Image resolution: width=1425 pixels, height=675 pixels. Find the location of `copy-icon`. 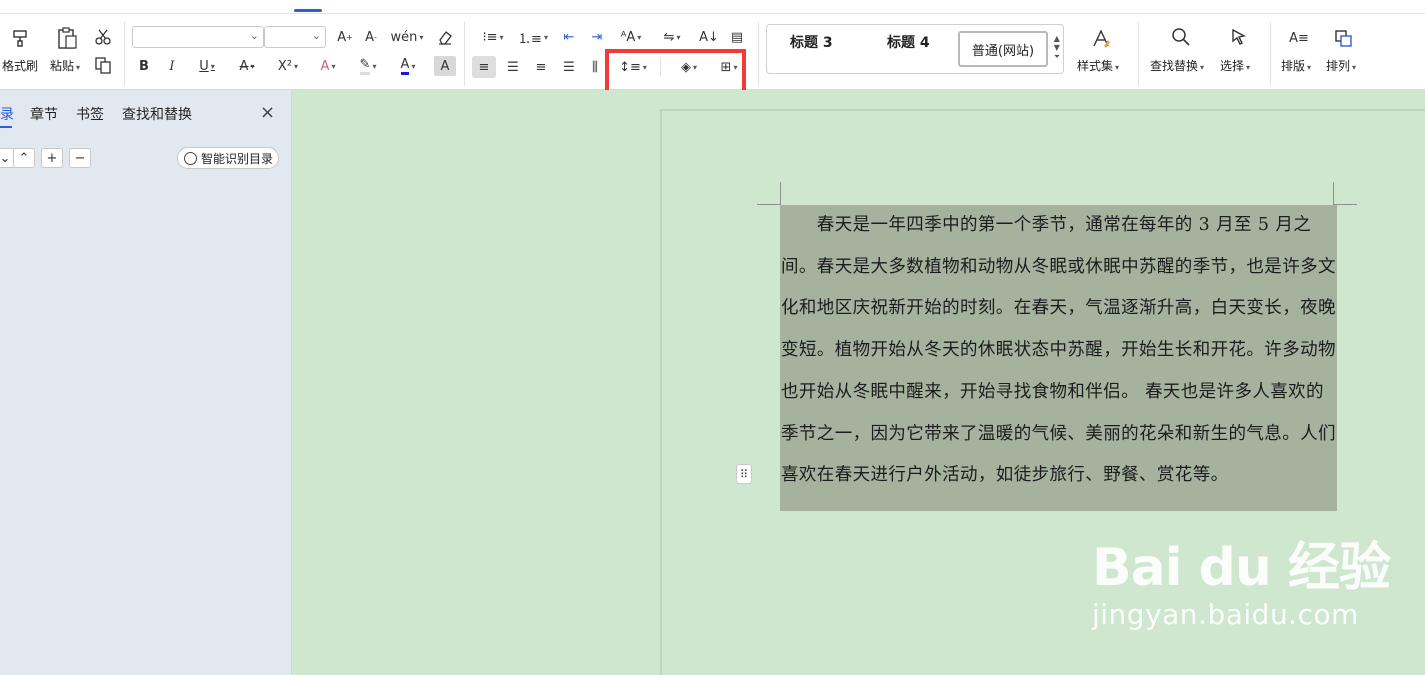

copy-icon is located at coordinates (103, 65).